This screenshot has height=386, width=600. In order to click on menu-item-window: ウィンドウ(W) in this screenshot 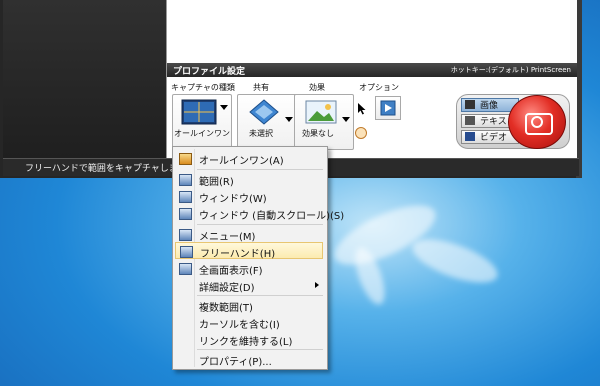, I will do `click(249, 196)`.